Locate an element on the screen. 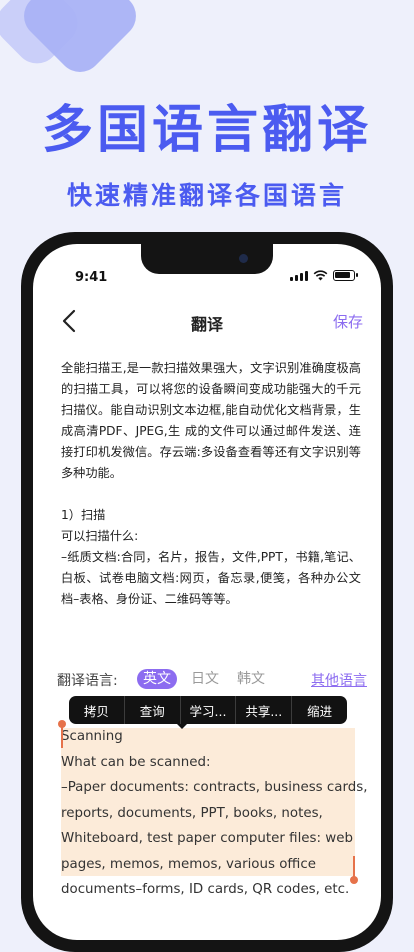  selection-start-handle is located at coordinates (62, 734).